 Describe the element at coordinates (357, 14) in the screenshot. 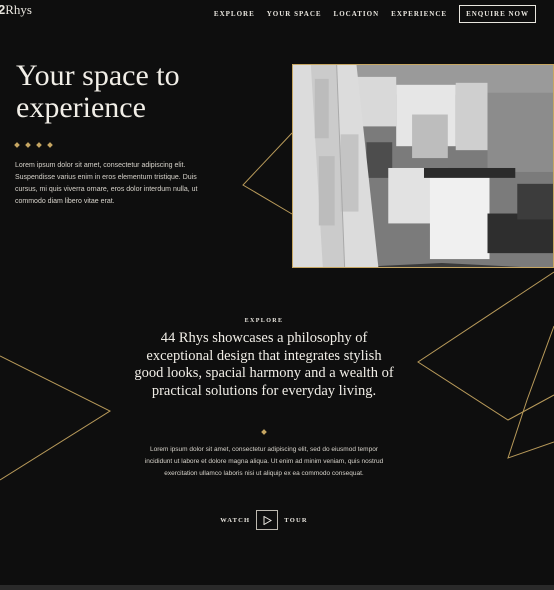

I see `nav-location: LOCATION` at that location.